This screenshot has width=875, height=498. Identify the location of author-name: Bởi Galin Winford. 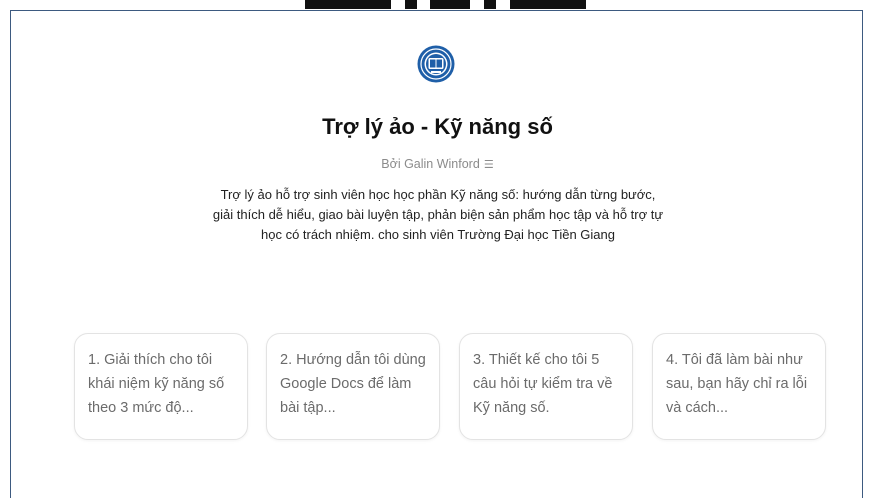
(430, 164).